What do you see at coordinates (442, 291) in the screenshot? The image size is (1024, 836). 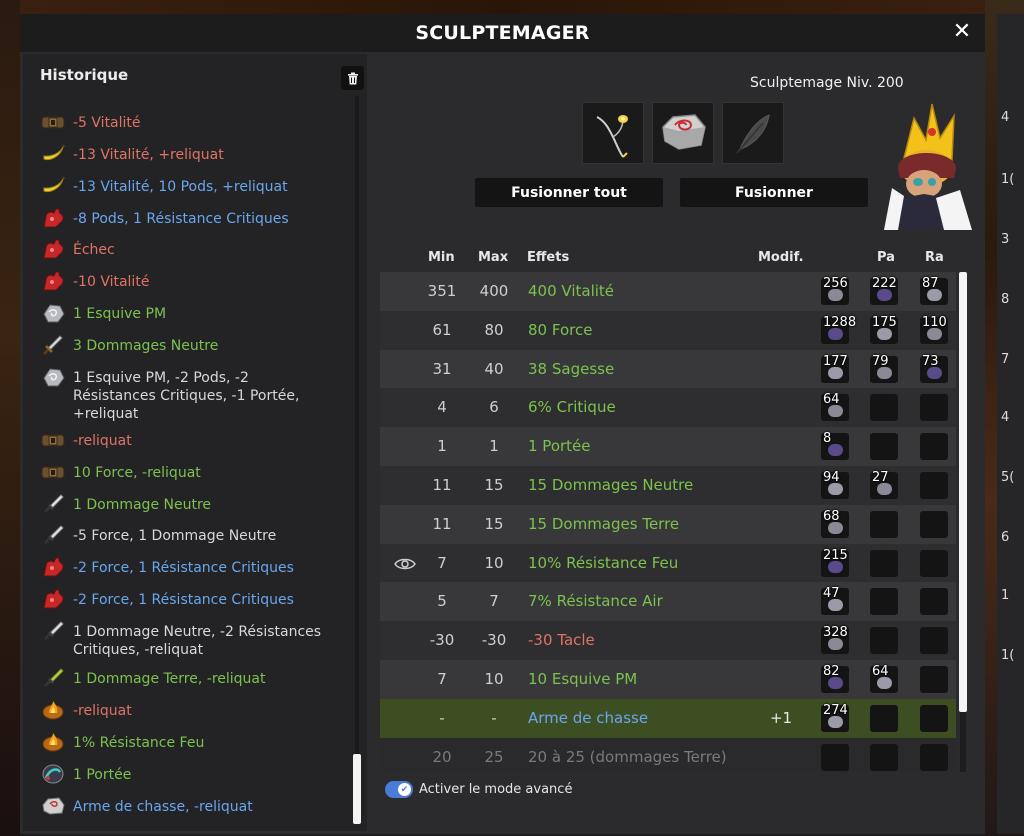 I see `effect-min: 351` at bounding box center [442, 291].